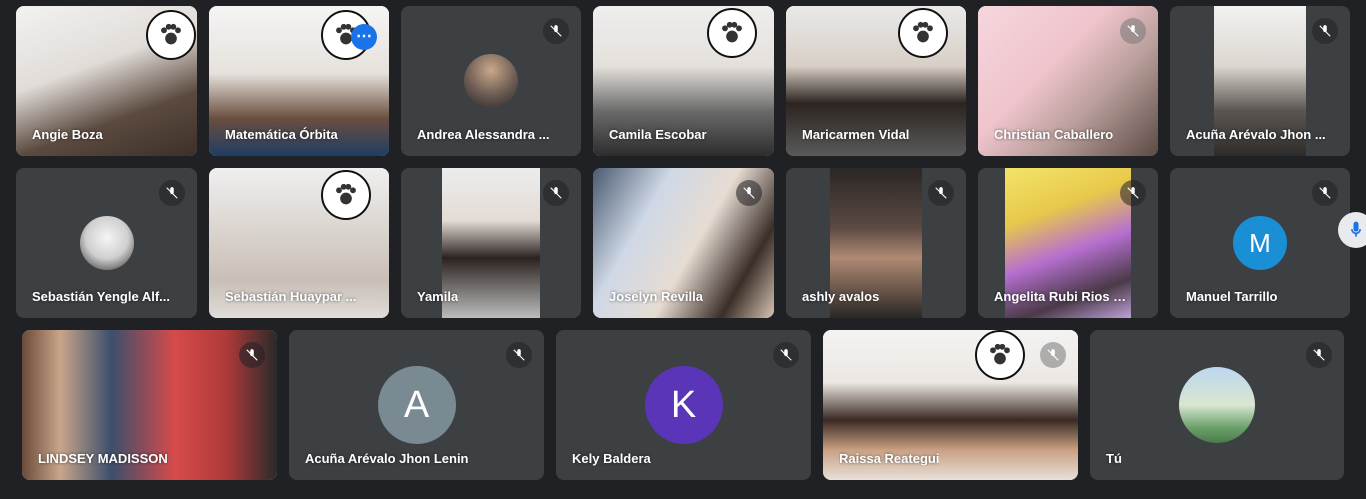 Image resolution: width=1366 pixels, height=499 pixels. Describe the element at coordinates (1232, 296) in the screenshot. I see `participant-name: Manuel Tarrillo` at that location.